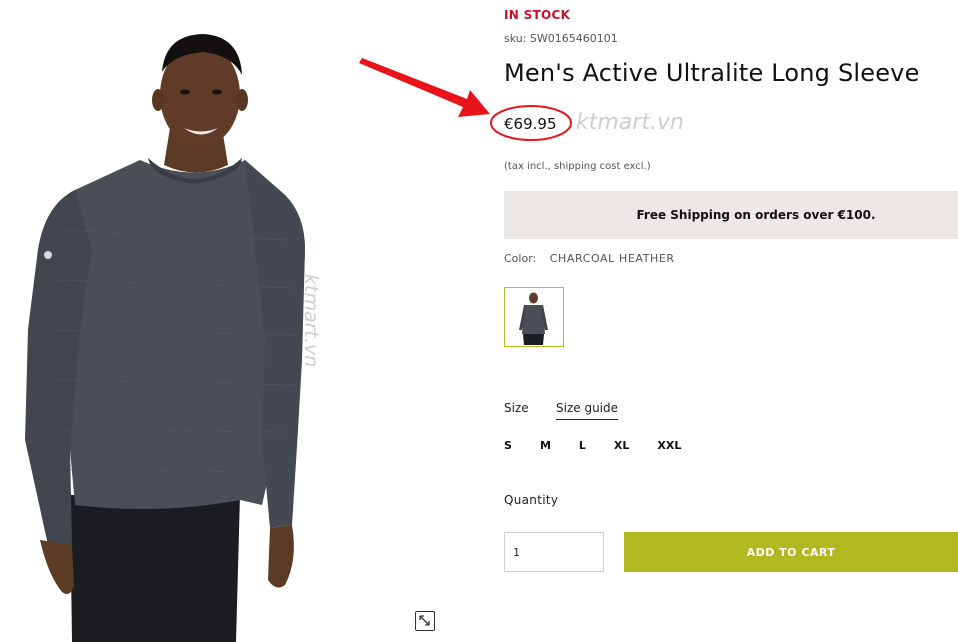 Image resolution: width=958 pixels, height=642 pixels. Describe the element at coordinates (537, 15) in the screenshot. I see `stock-status: IN STOCK` at that location.